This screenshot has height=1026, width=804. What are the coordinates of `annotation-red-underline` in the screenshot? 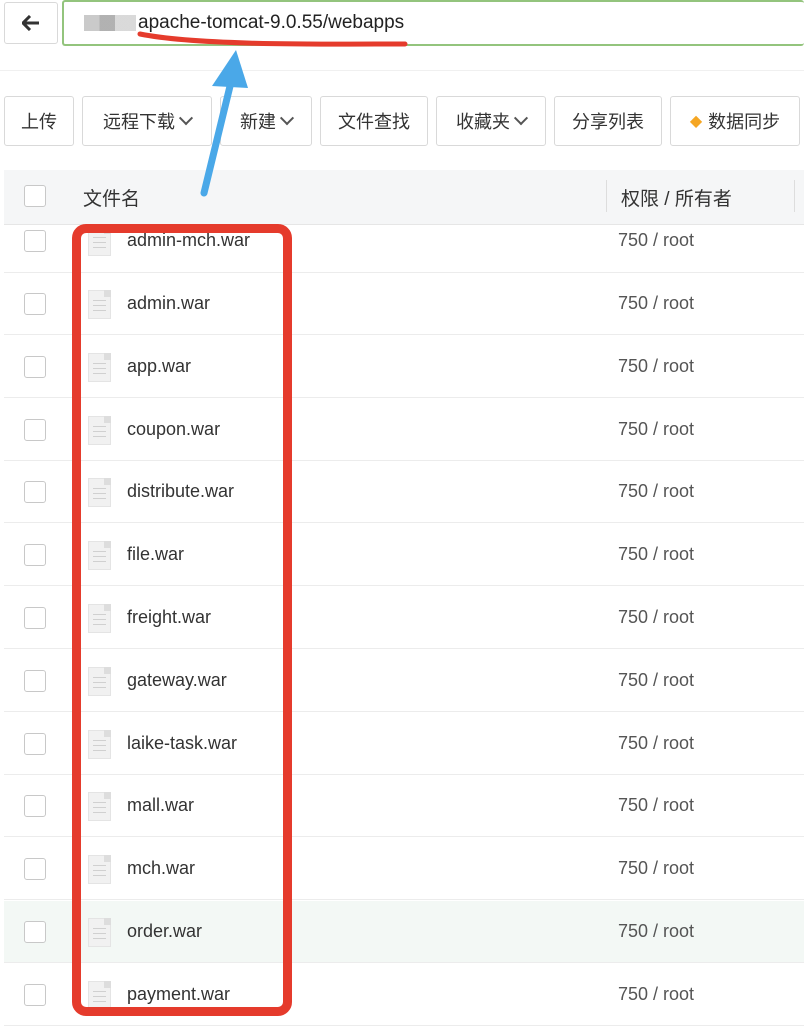 It's located at (272, 39).